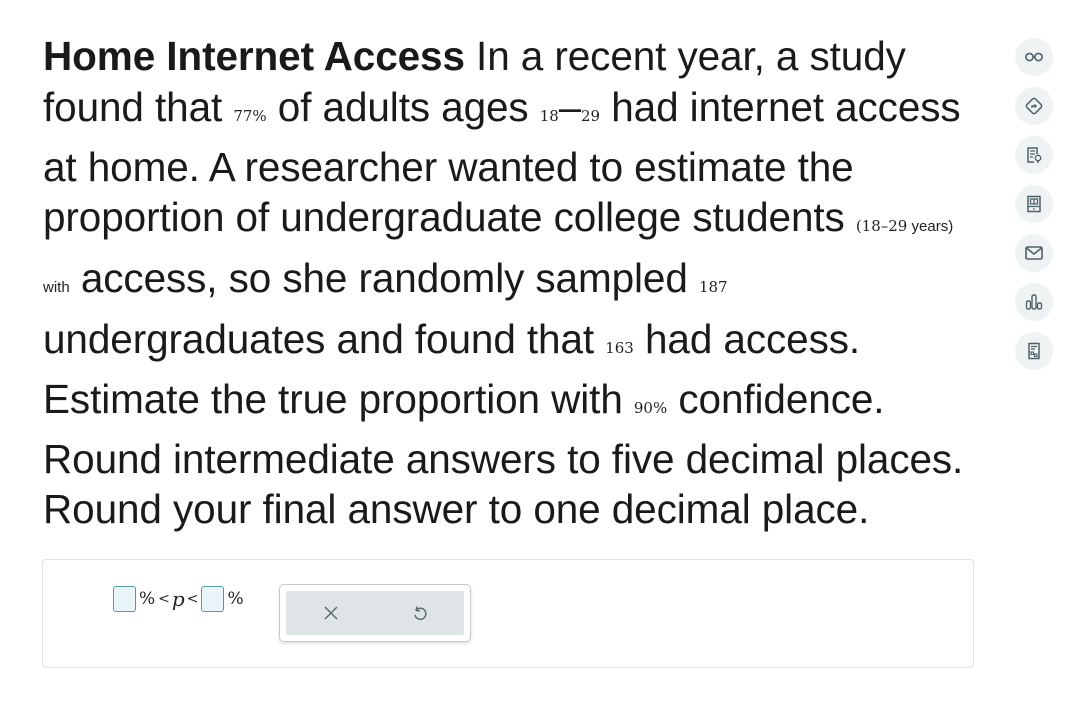  I want to click on undo-button, so click(419, 613).